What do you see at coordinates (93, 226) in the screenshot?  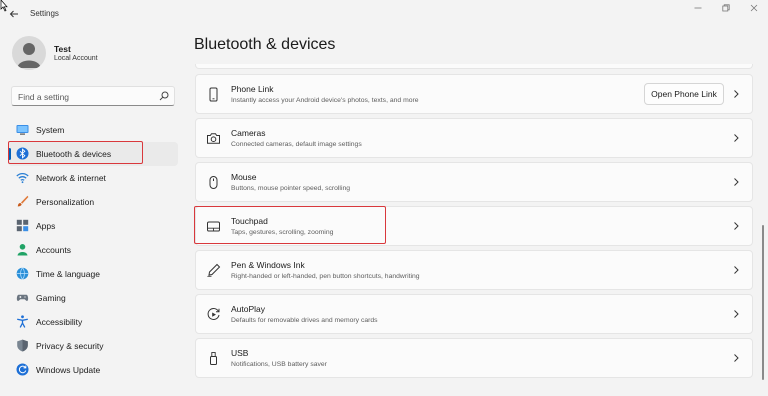 I see `sidebar-item-apps: Apps` at bounding box center [93, 226].